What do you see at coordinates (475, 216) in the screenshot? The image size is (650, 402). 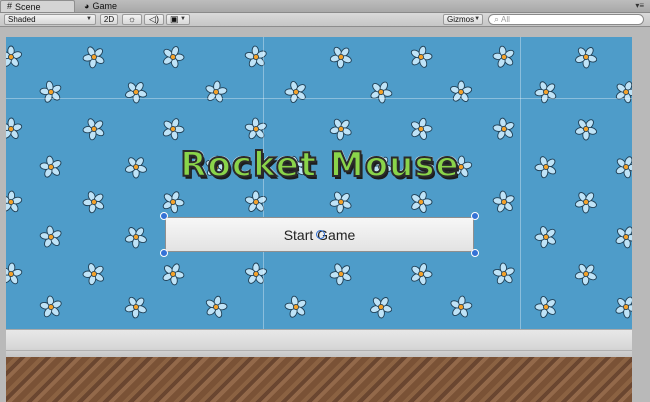 I see `resize-handle-top-right` at bounding box center [475, 216].